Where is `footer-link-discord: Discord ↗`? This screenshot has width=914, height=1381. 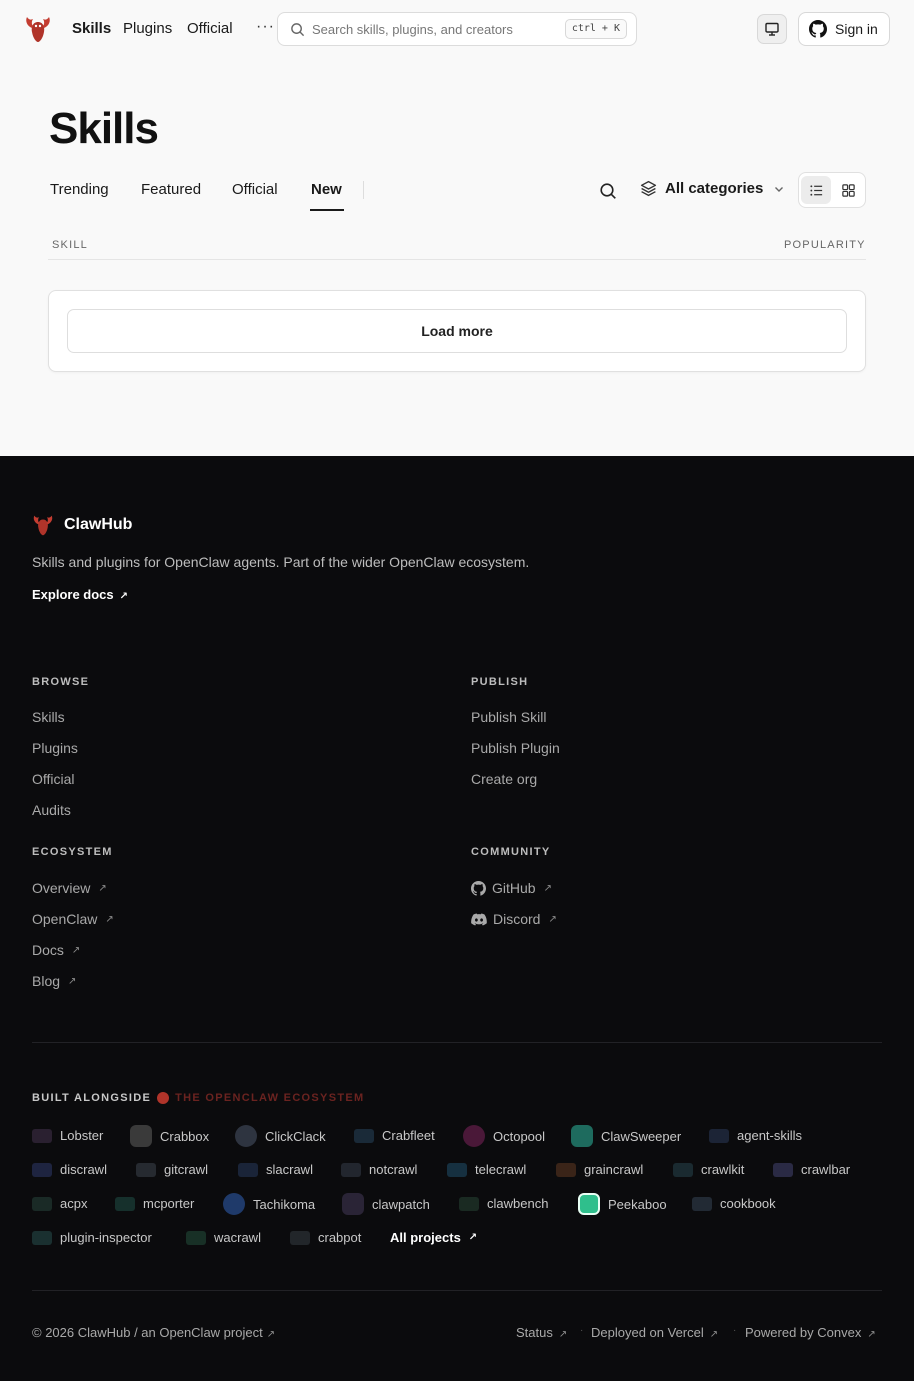 footer-link-discord: Discord ↗ is located at coordinates (514, 919).